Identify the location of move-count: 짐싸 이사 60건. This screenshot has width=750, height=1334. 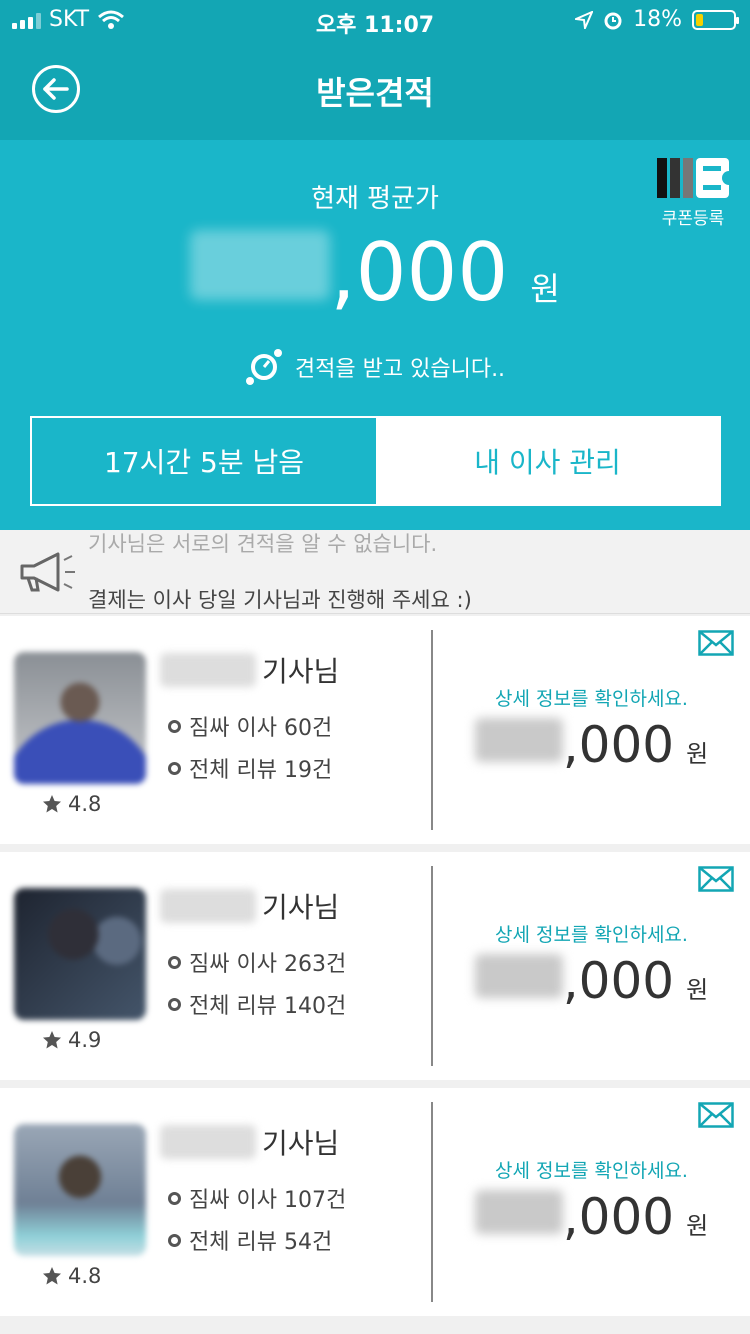
(250, 726).